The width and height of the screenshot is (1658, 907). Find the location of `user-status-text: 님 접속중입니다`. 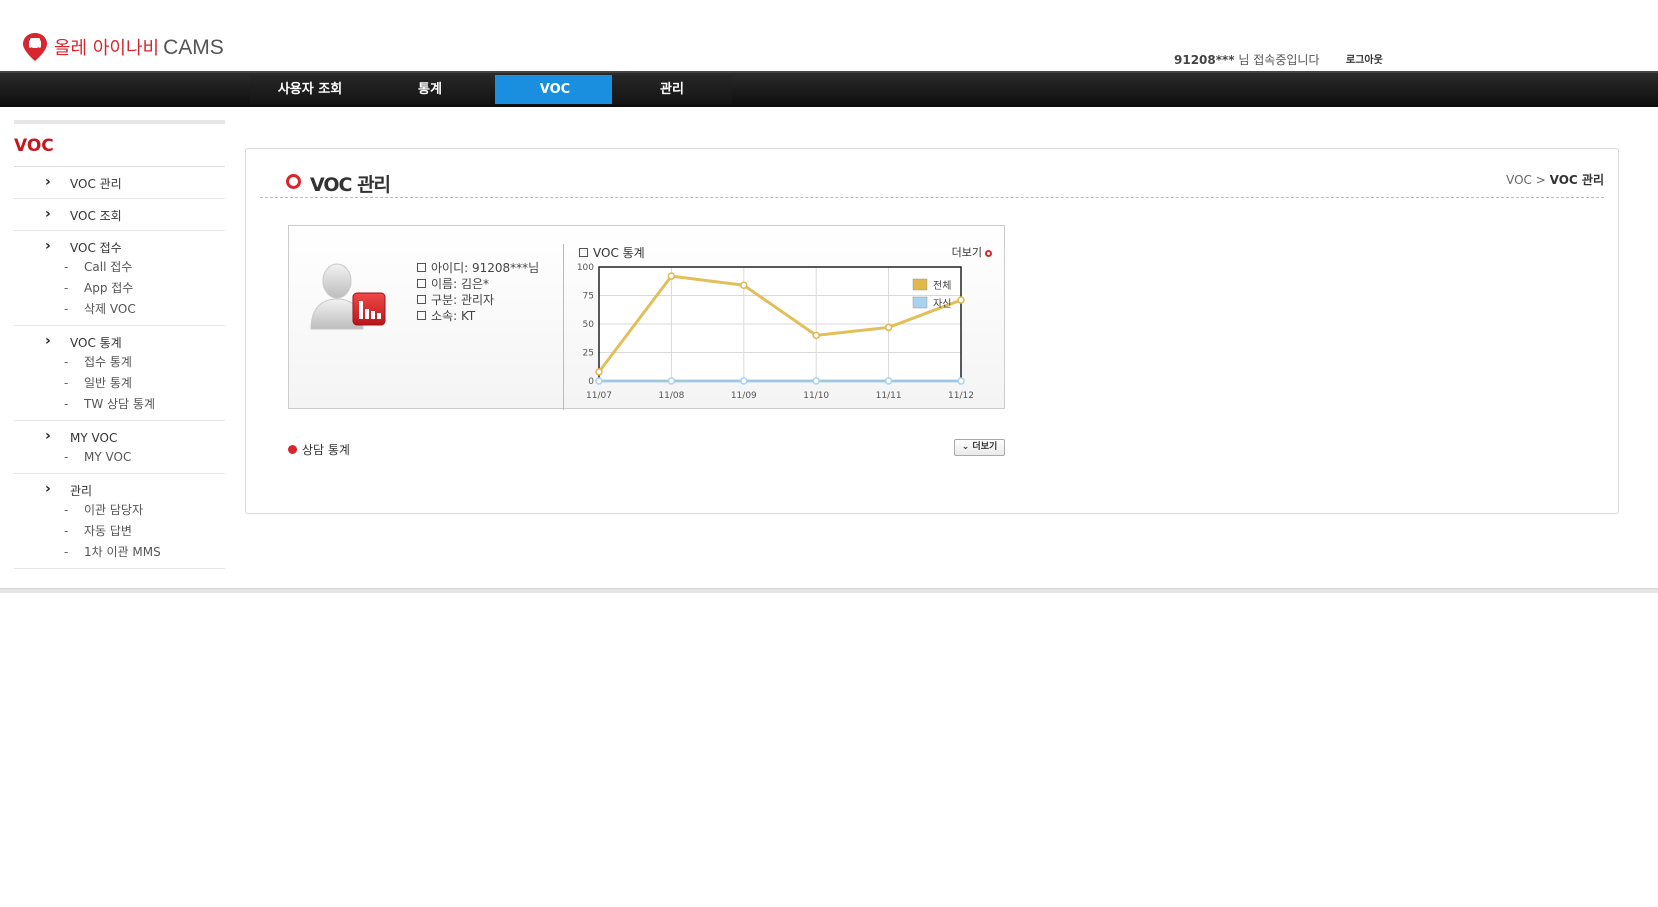

user-status-text: 님 접속중입니다 is located at coordinates (1279, 60).